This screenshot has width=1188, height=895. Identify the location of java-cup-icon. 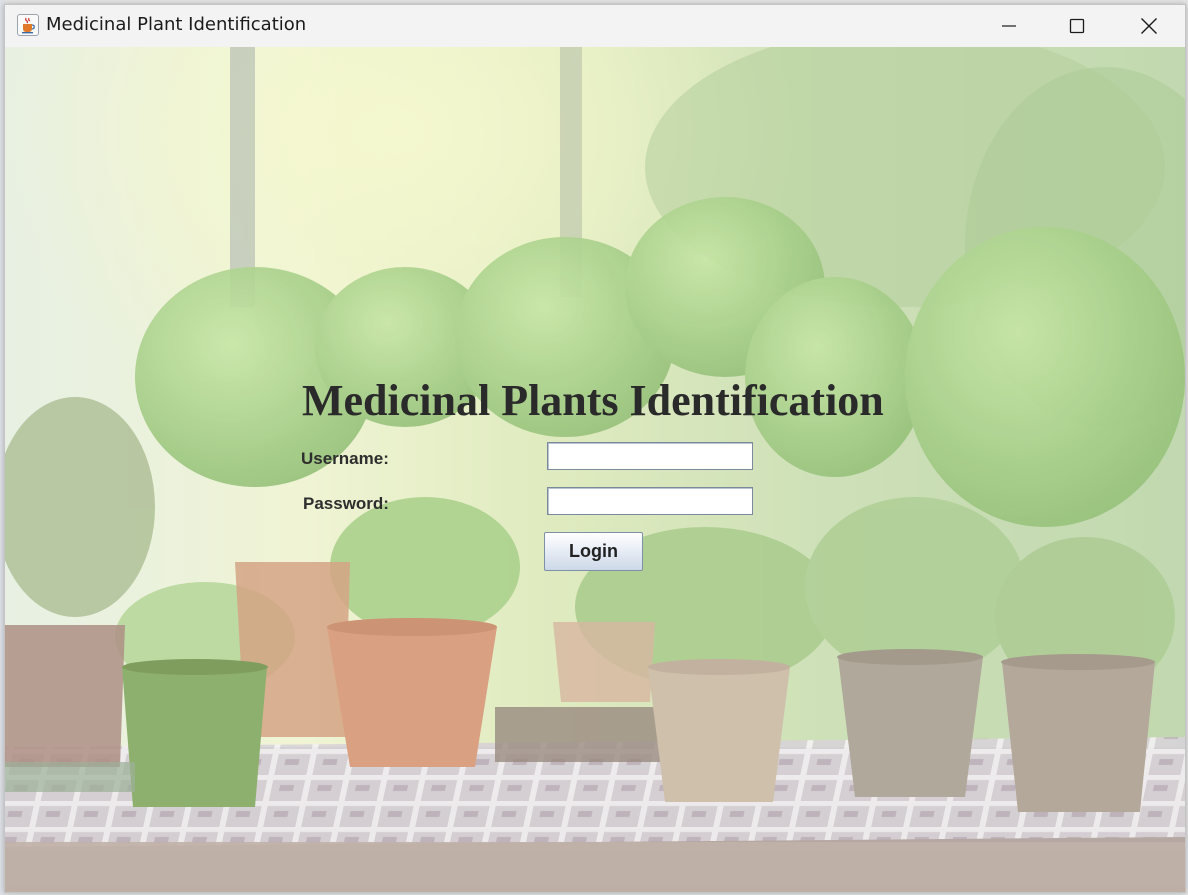
(28, 25).